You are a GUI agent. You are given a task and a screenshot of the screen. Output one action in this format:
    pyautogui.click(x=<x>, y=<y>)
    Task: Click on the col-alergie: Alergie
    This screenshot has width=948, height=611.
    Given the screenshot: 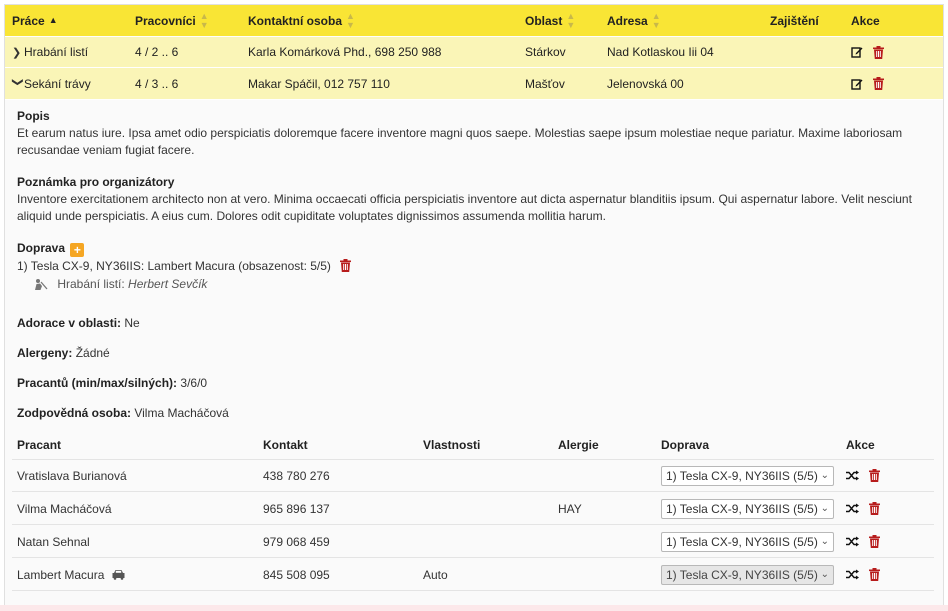 What is the action you would take?
    pyautogui.click(x=578, y=444)
    